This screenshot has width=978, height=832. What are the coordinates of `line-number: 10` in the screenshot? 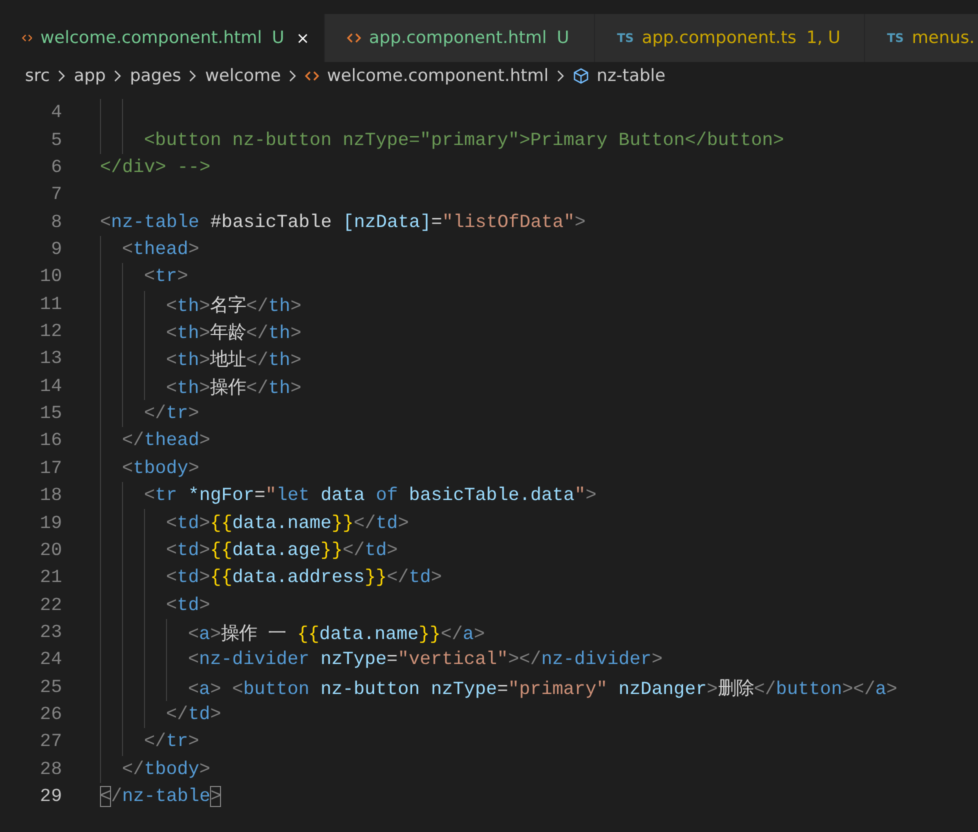 It's located at (50, 277).